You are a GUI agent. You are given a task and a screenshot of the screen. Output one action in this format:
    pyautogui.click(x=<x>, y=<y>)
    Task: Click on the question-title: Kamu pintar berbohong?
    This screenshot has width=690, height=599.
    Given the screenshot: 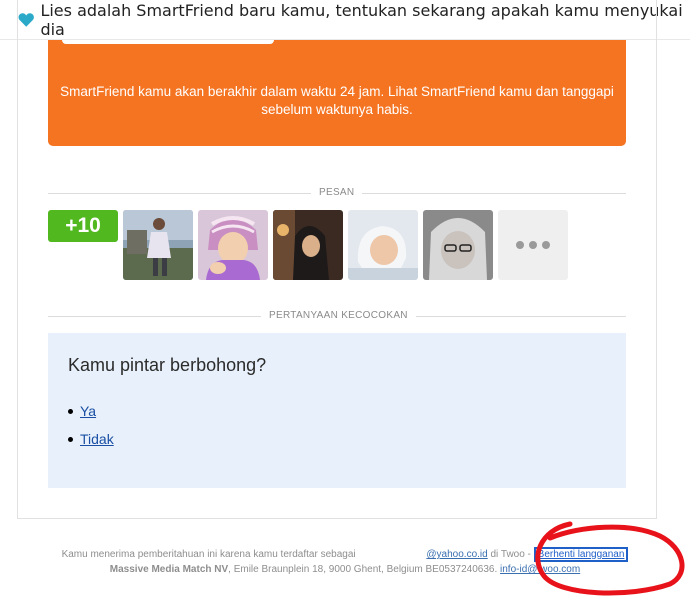 What is the action you would take?
    pyautogui.click(x=167, y=365)
    